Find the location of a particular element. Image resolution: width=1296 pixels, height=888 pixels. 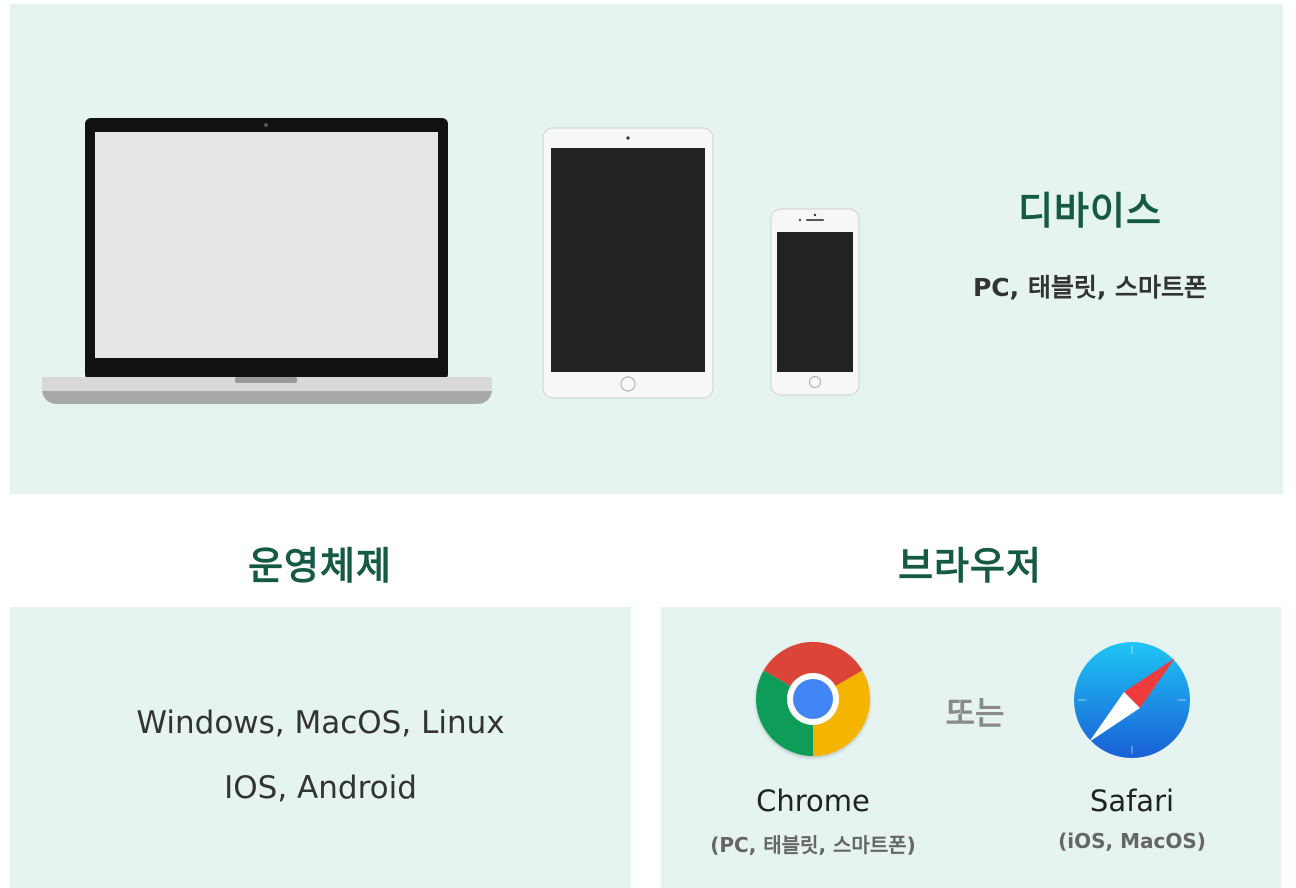

safari-icon is located at coordinates (1132, 700).